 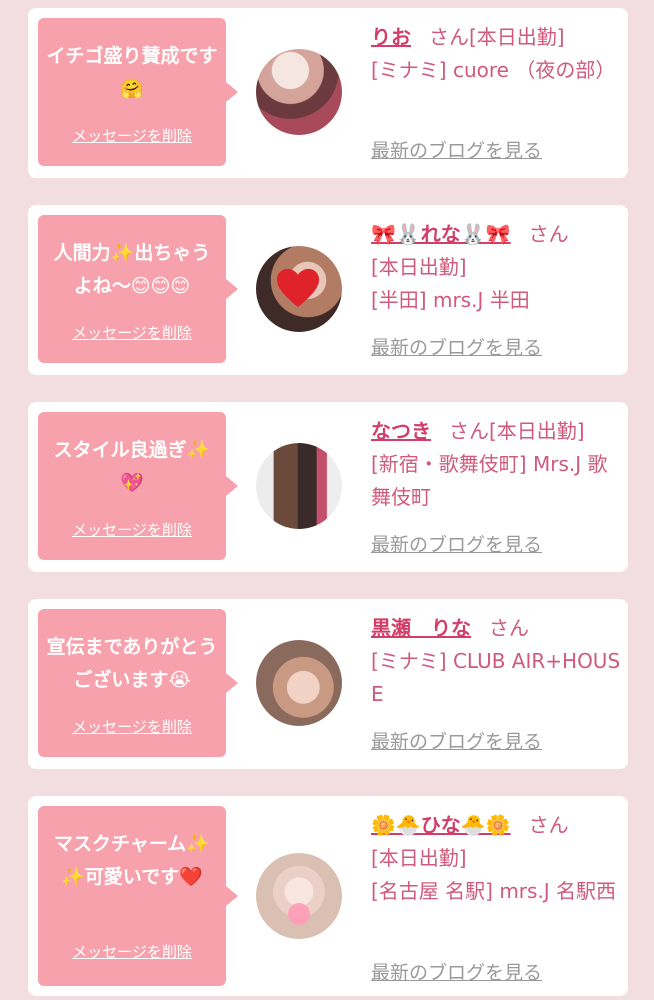 I want to click on message-text: 宣伝までありがとうございます😭, so click(x=132, y=663).